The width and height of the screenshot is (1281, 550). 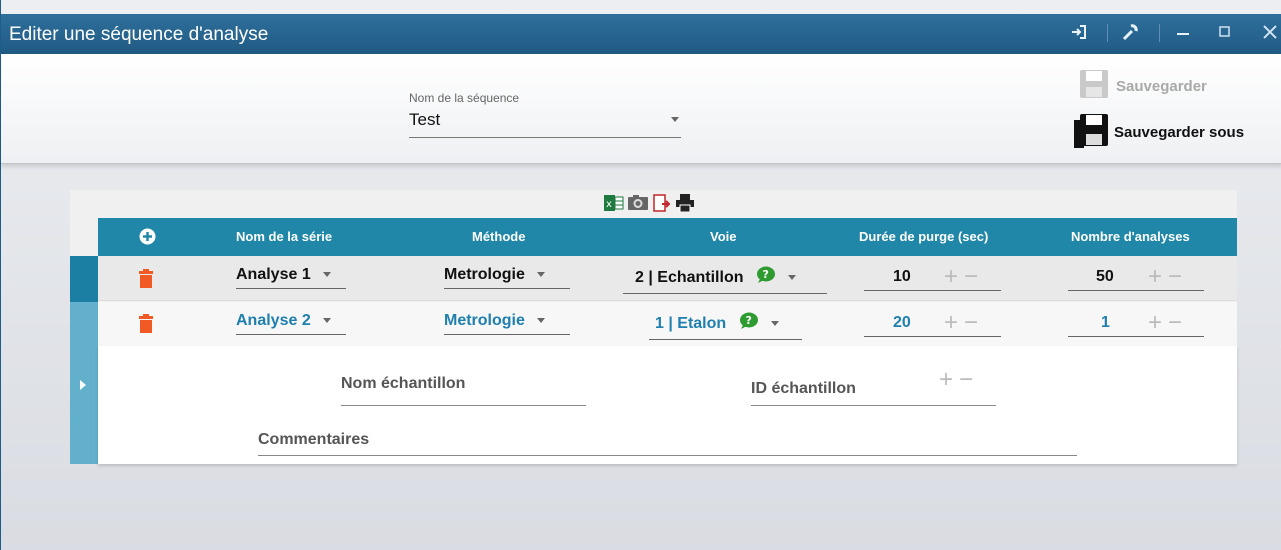 I want to click on id-echantillon-label: ID échantillon, so click(x=803, y=388).